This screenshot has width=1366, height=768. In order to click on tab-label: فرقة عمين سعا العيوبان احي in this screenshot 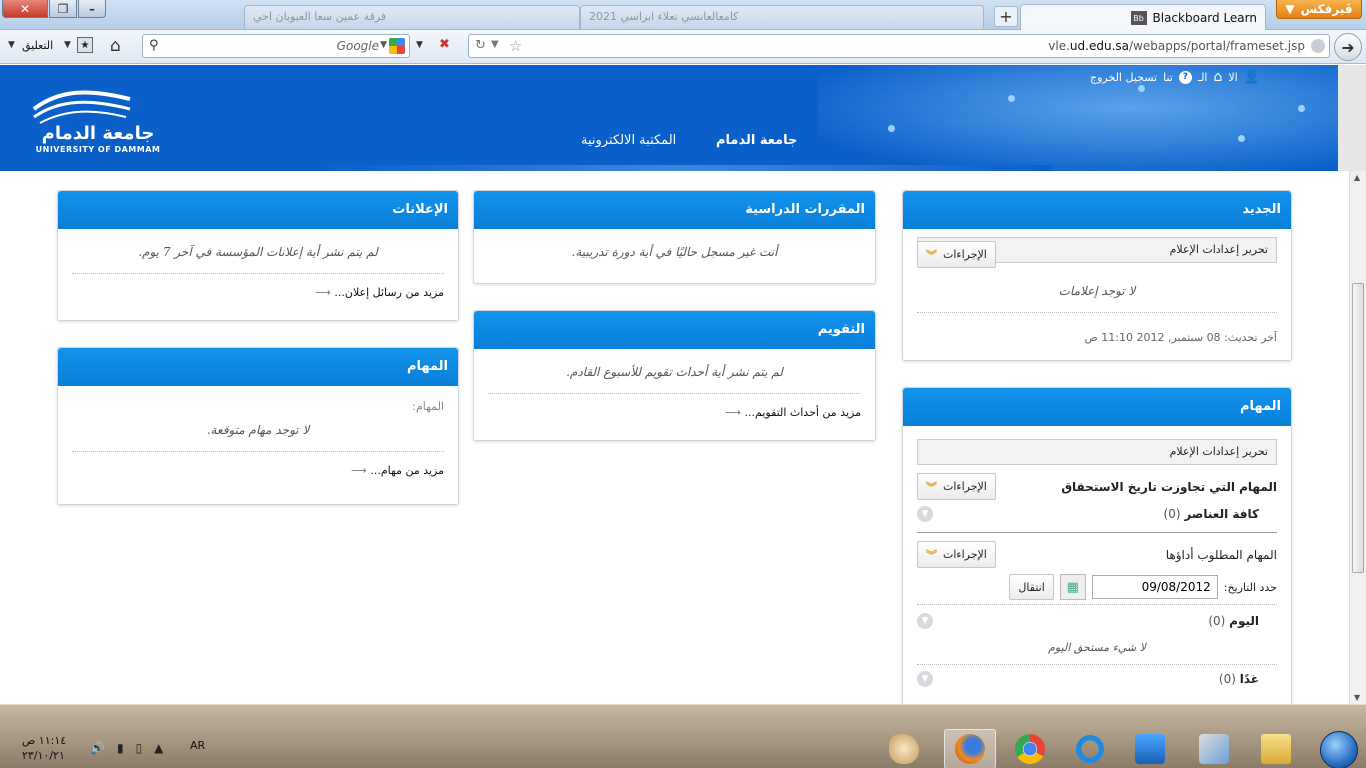, I will do `click(320, 16)`.